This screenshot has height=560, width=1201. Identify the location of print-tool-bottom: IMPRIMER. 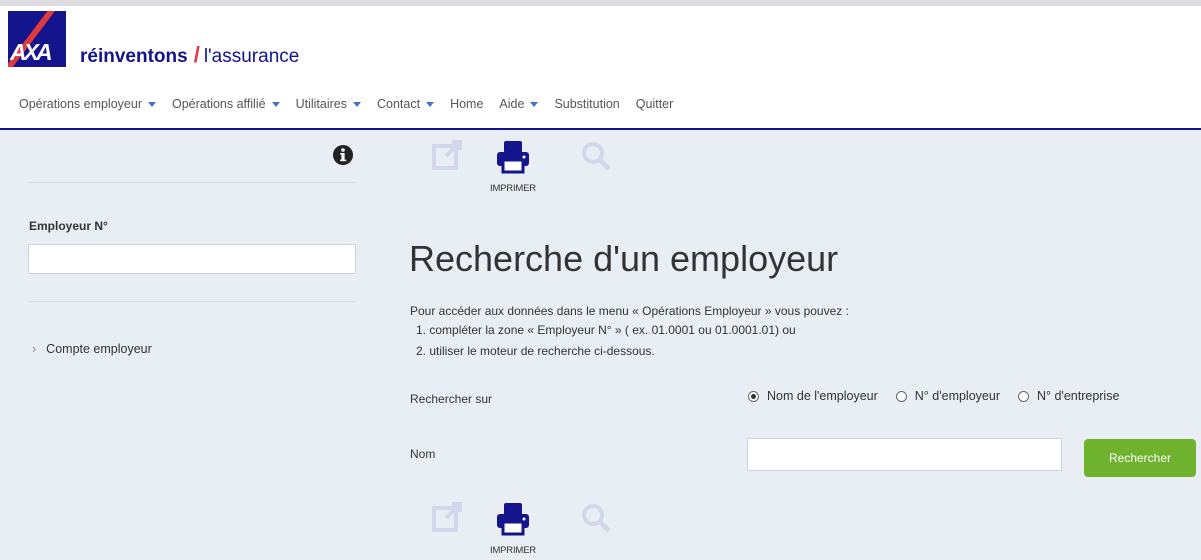
(513, 529).